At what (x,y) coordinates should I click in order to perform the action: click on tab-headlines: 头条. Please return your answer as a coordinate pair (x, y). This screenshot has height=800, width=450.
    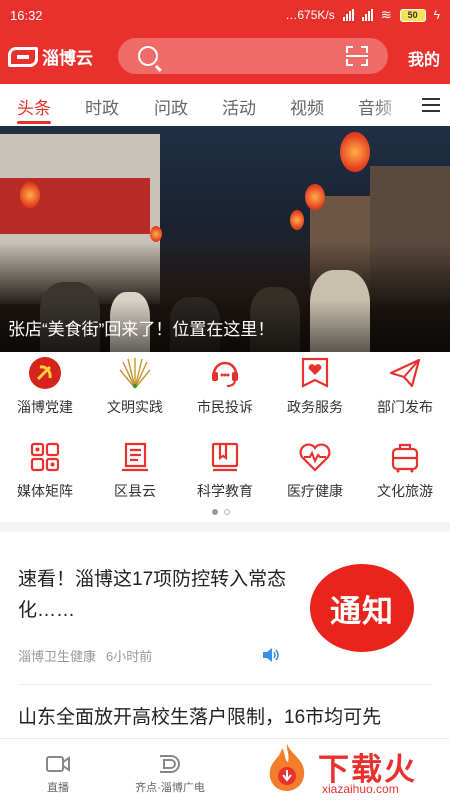
    Looking at the image, I should click on (34, 106).